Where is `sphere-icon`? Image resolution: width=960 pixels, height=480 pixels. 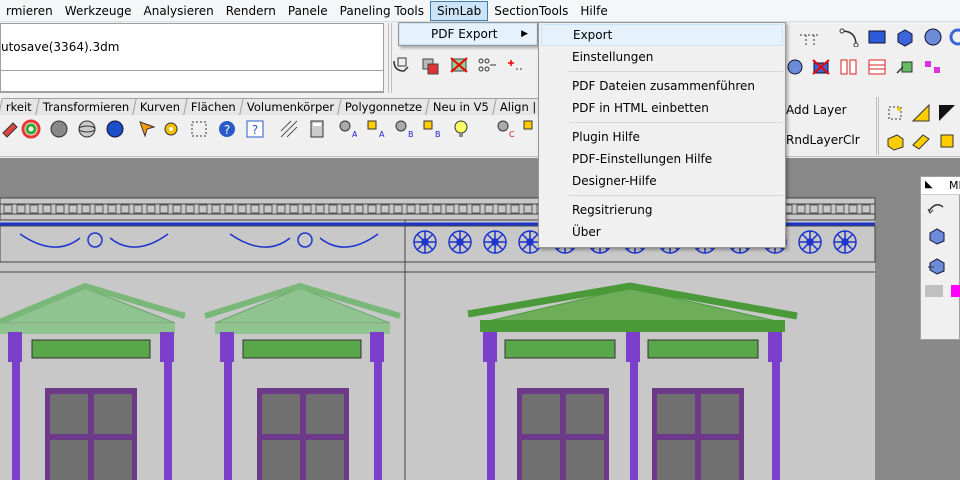 sphere-icon is located at coordinates (933, 37).